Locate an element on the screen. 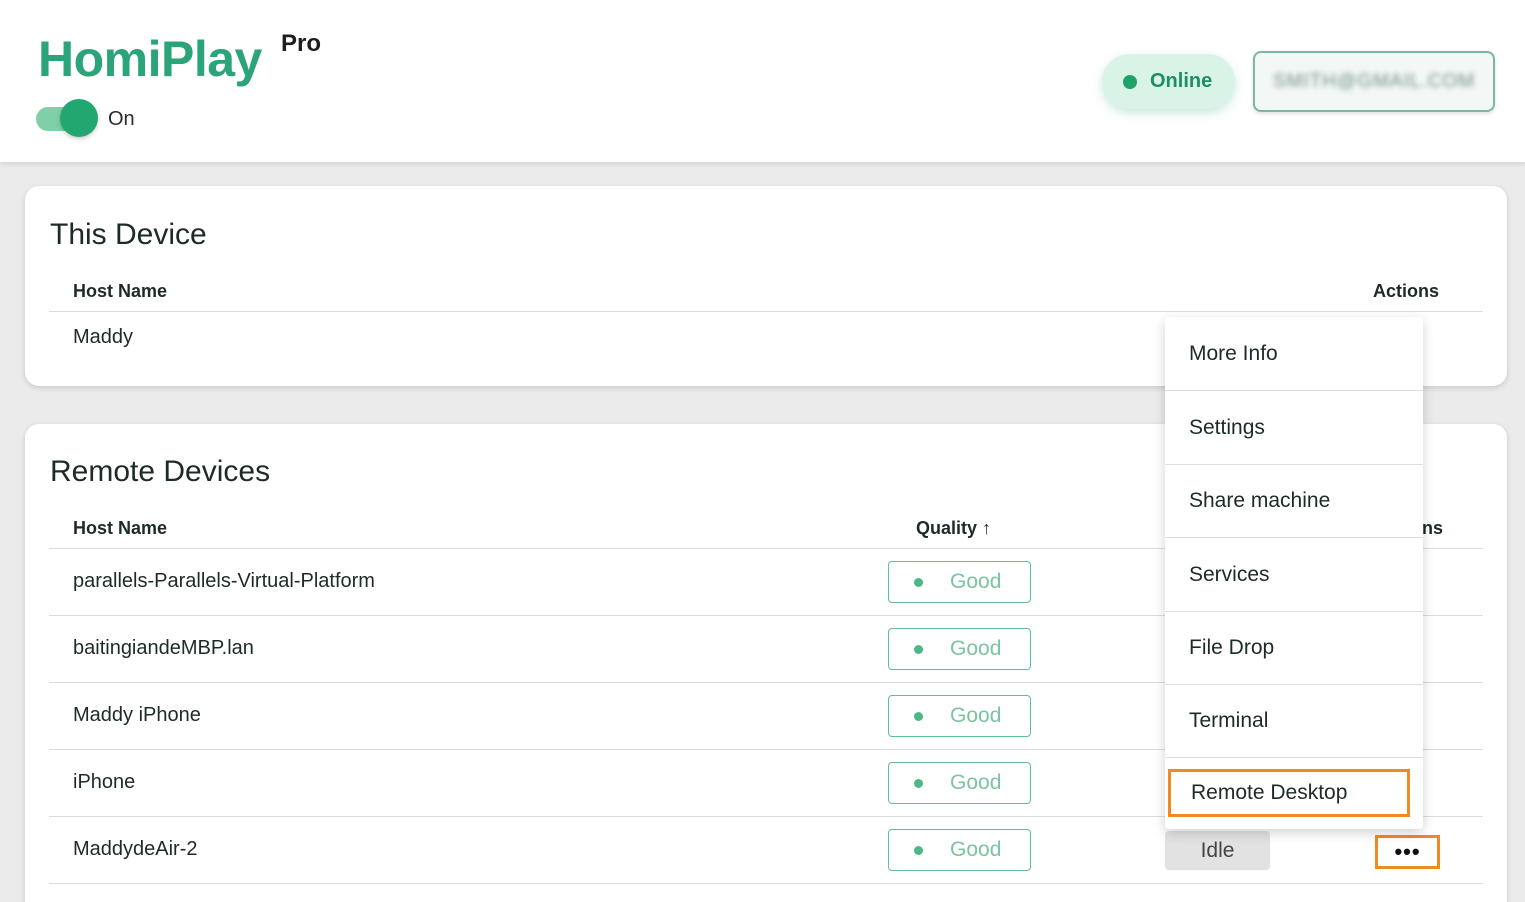  account-button: SMITH@GMAIL.COM is located at coordinates (1374, 81).